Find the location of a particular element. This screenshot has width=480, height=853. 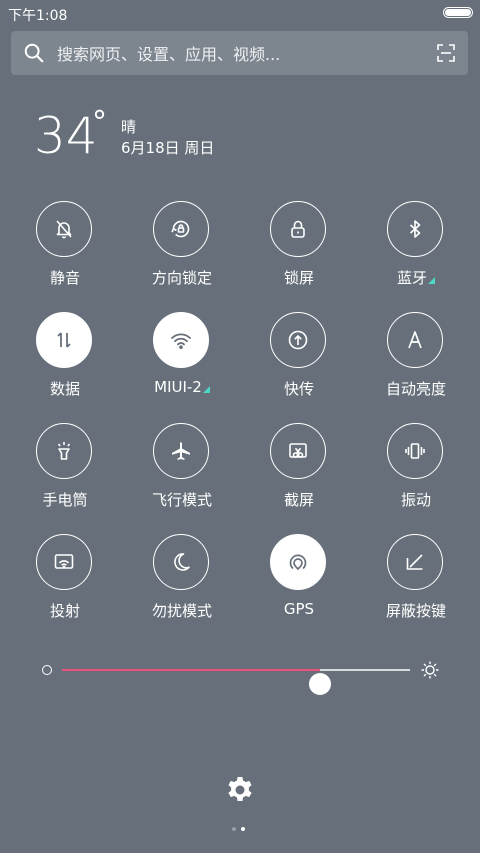

tile-label: 静音 is located at coordinates (64, 278).